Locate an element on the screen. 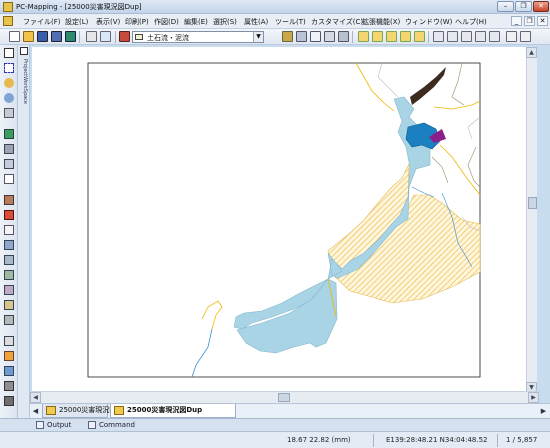  move-down-icon is located at coordinates (405, 36).